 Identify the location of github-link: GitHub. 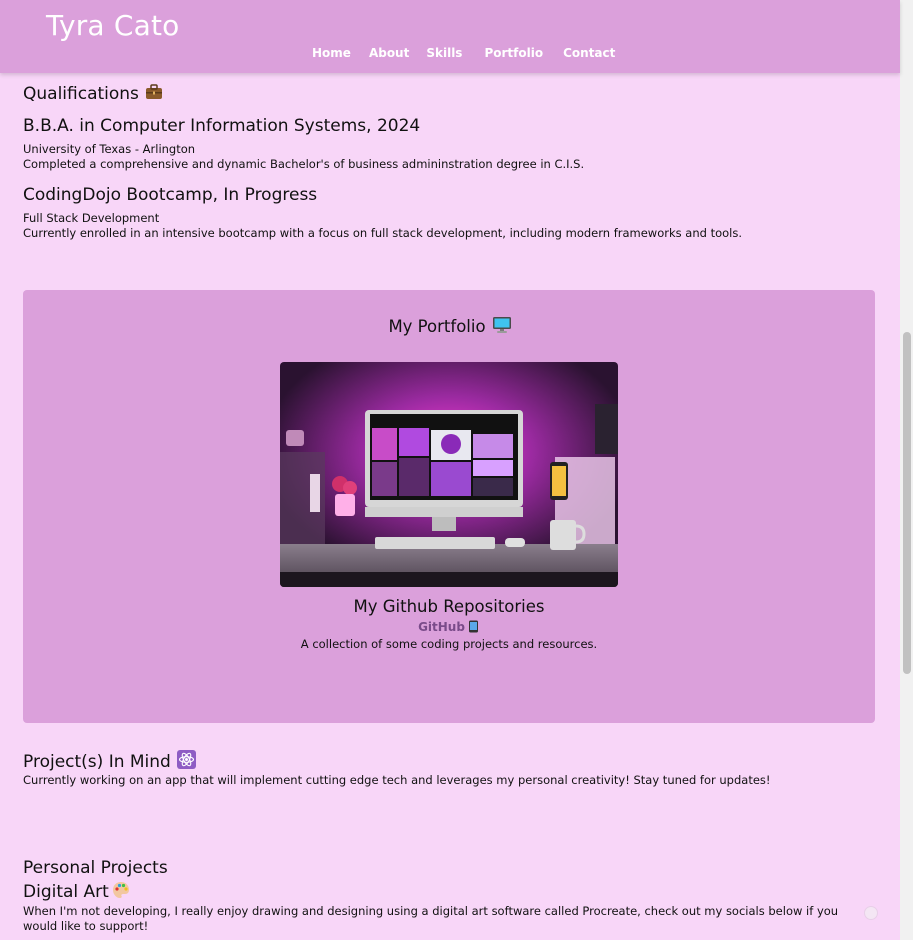
(449, 627).